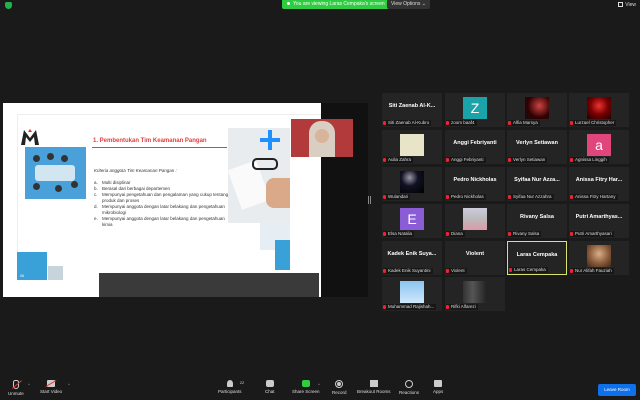 The height and width of the screenshot is (400, 640). Describe the element at coordinates (627, 5) in the screenshot. I see `view-button: View` at that location.